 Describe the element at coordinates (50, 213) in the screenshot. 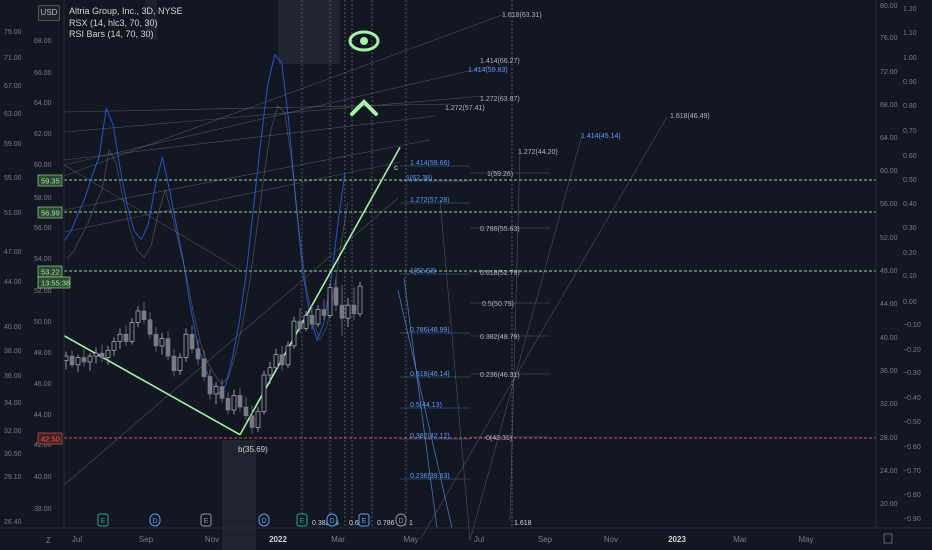

I see `price-tag-label-1: 56.99` at that location.